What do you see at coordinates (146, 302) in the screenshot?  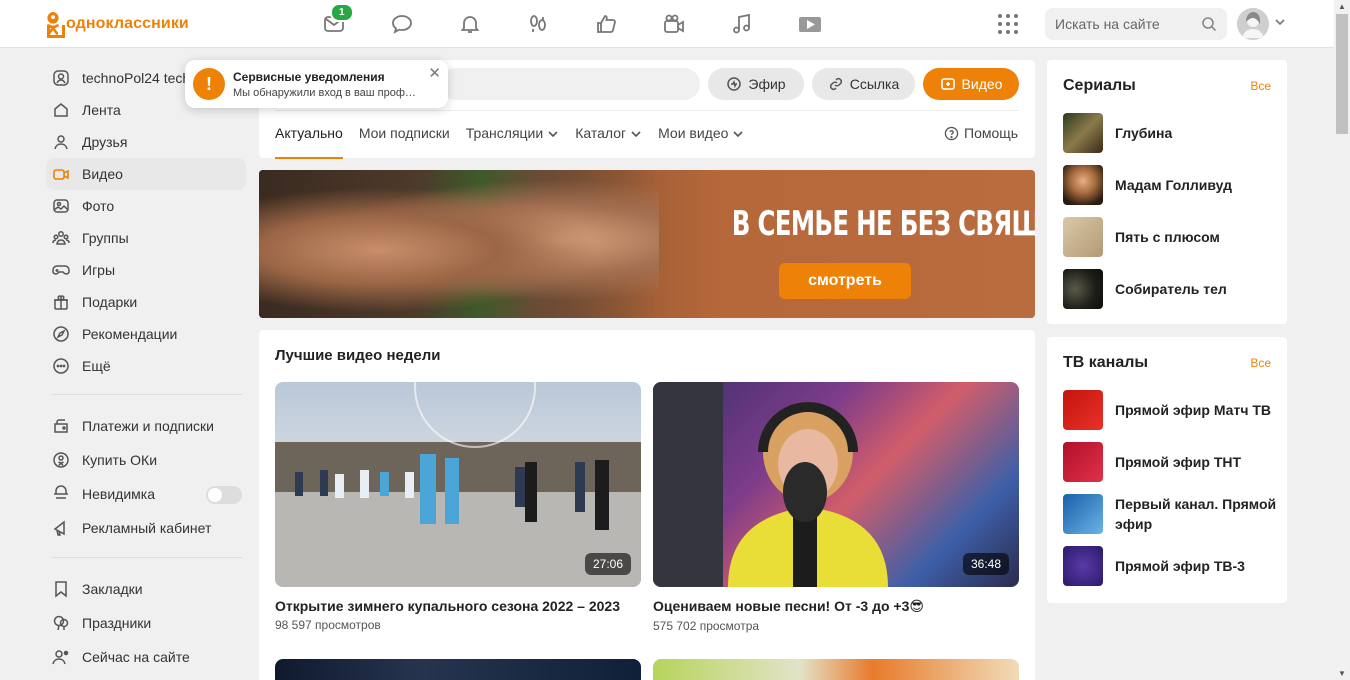 I see `sidebar-item-gifts: Подарки` at bounding box center [146, 302].